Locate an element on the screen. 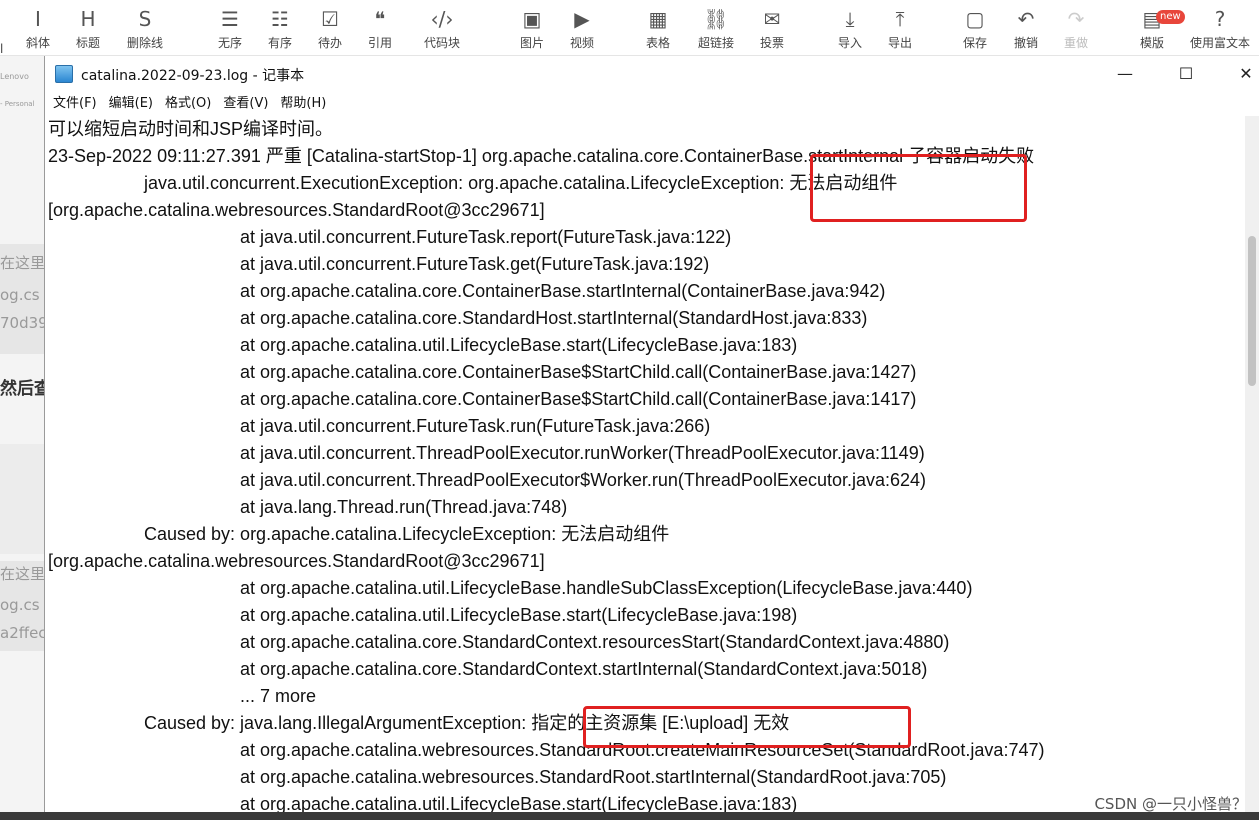 The image size is (1259, 820). table-icon: ▦ is located at coordinates (658, 19).